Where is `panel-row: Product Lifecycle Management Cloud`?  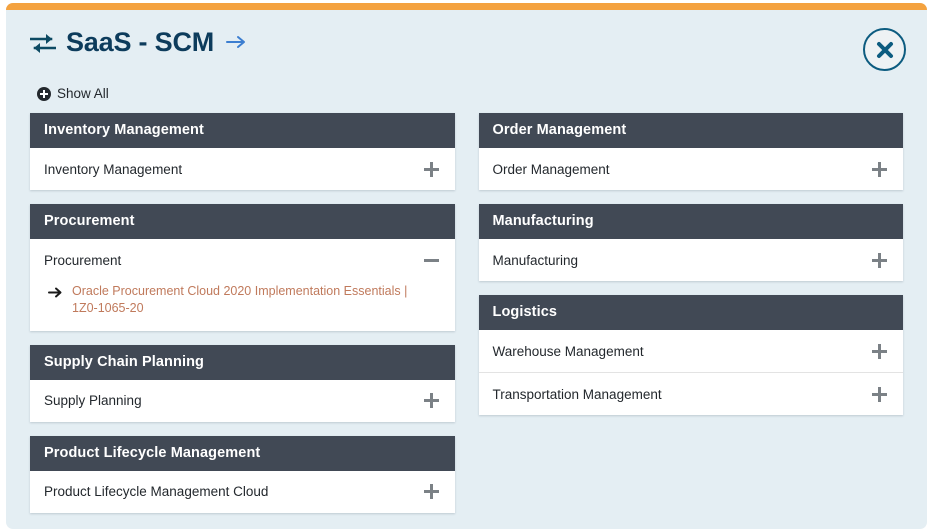 panel-row: Product Lifecycle Management Cloud is located at coordinates (242, 492).